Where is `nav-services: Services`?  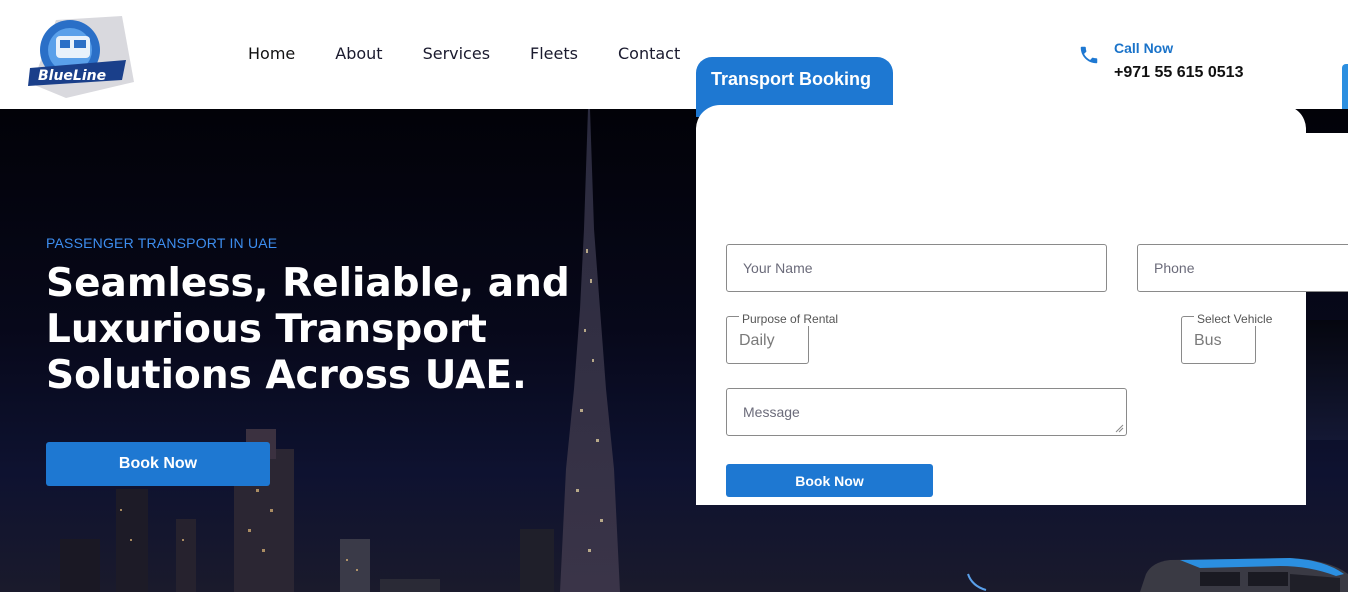
nav-services: Services is located at coordinates (456, 53).